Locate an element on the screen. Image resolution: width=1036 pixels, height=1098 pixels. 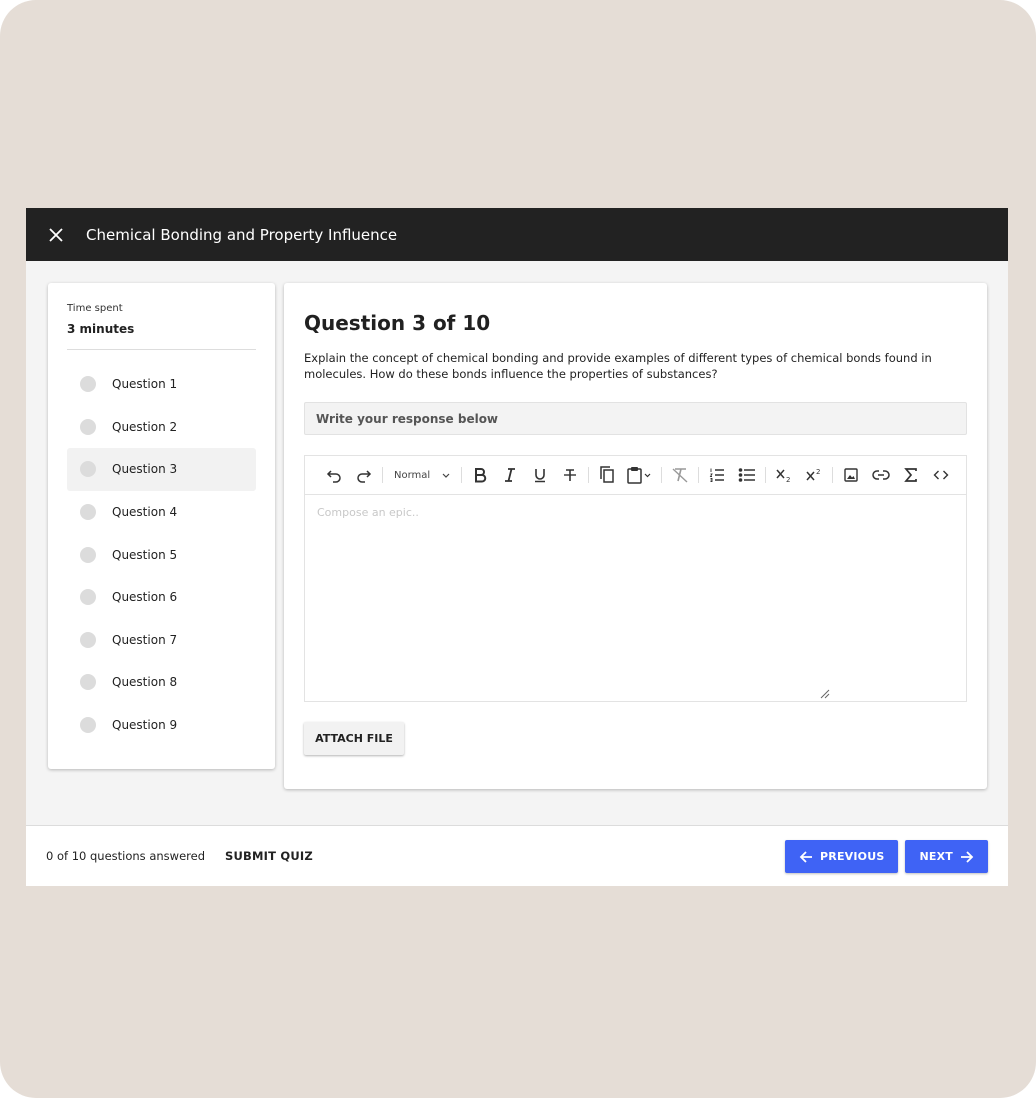
editor-toolbar: Normal 2 2 is located at coordinates (635, 475).